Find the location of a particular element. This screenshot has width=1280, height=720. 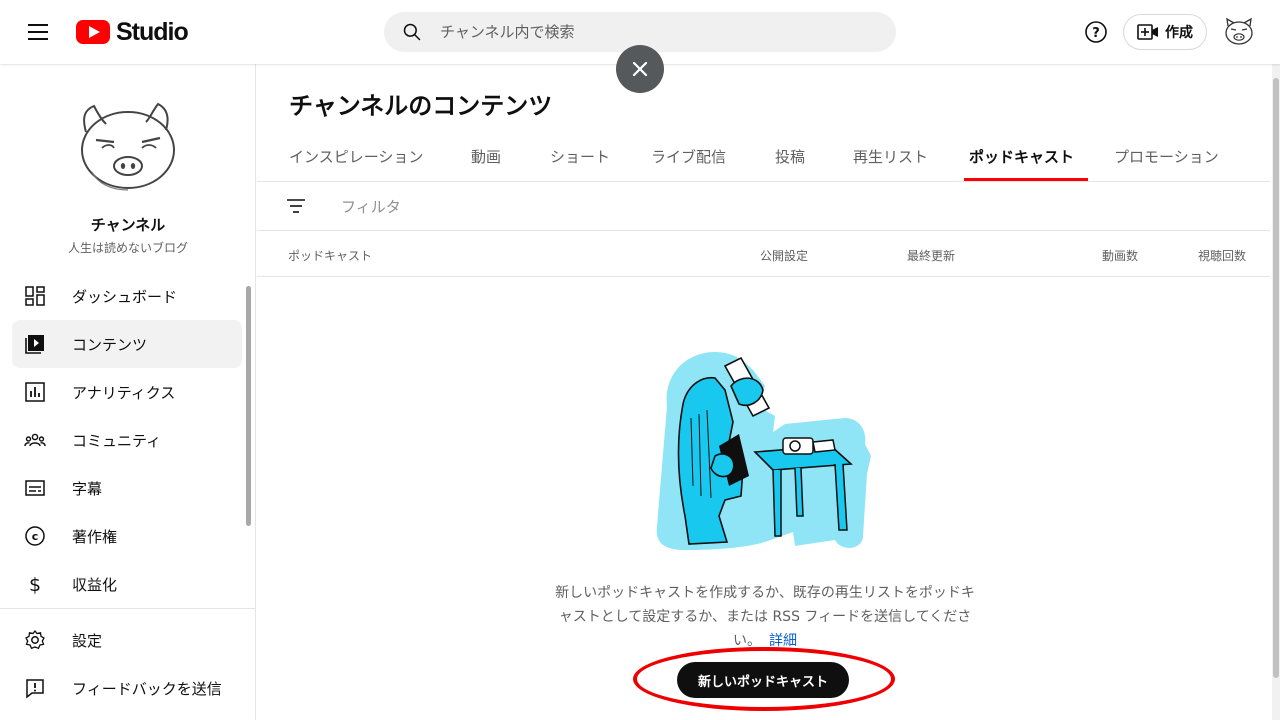

sidebar-item-community: コミュニティ is located at coordinates (127, 440).